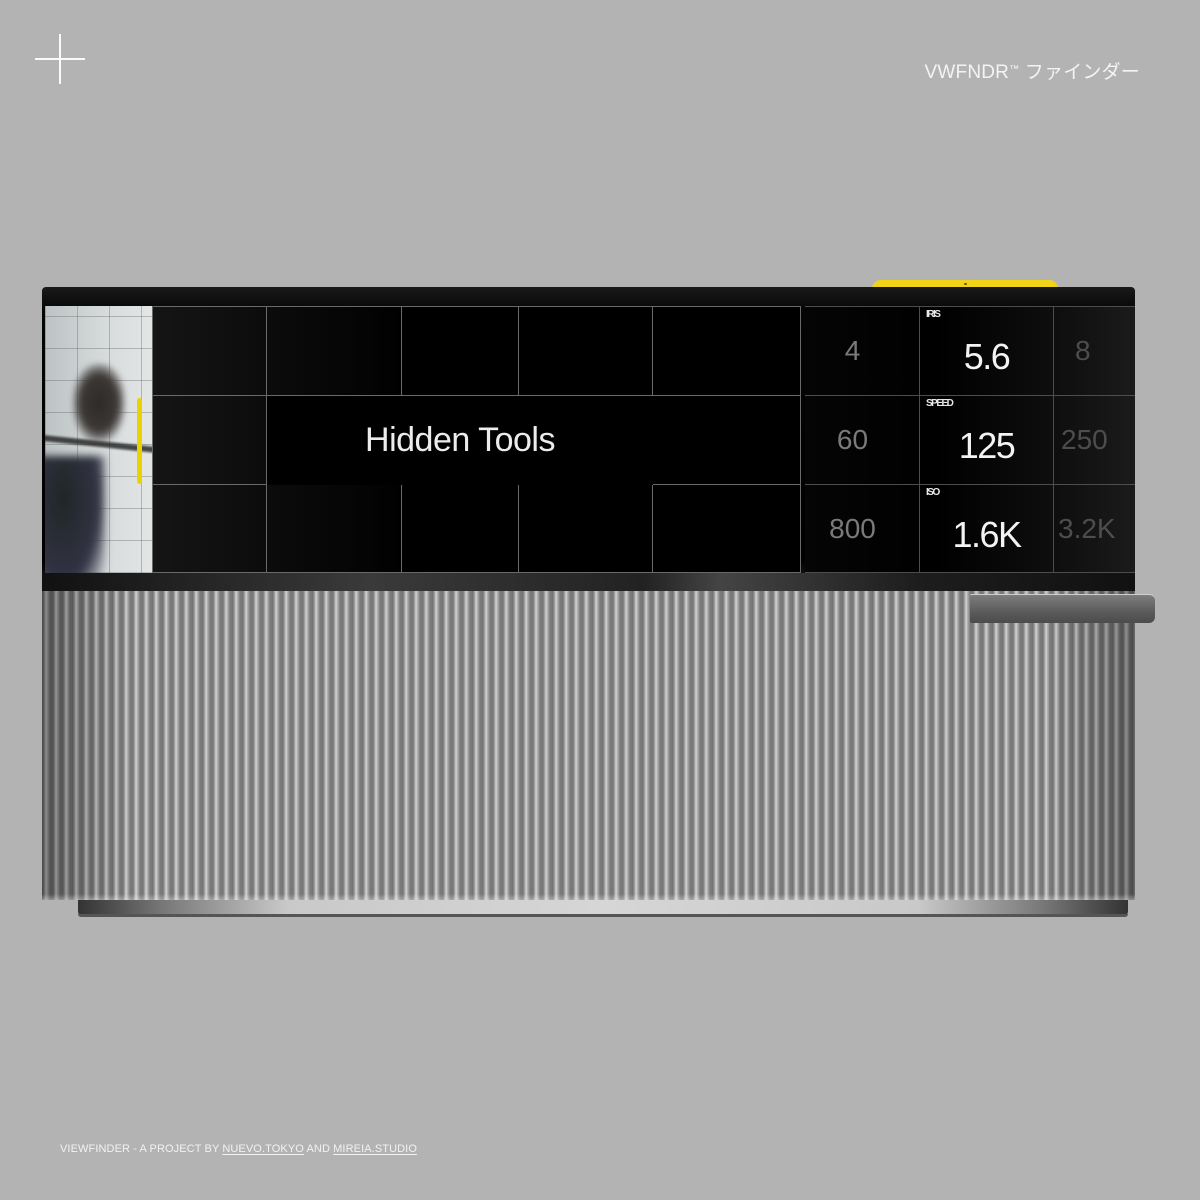 This screenshot has height=1200, width=1200. I want to click on iris-prev-value: 4, so click(852, 350).